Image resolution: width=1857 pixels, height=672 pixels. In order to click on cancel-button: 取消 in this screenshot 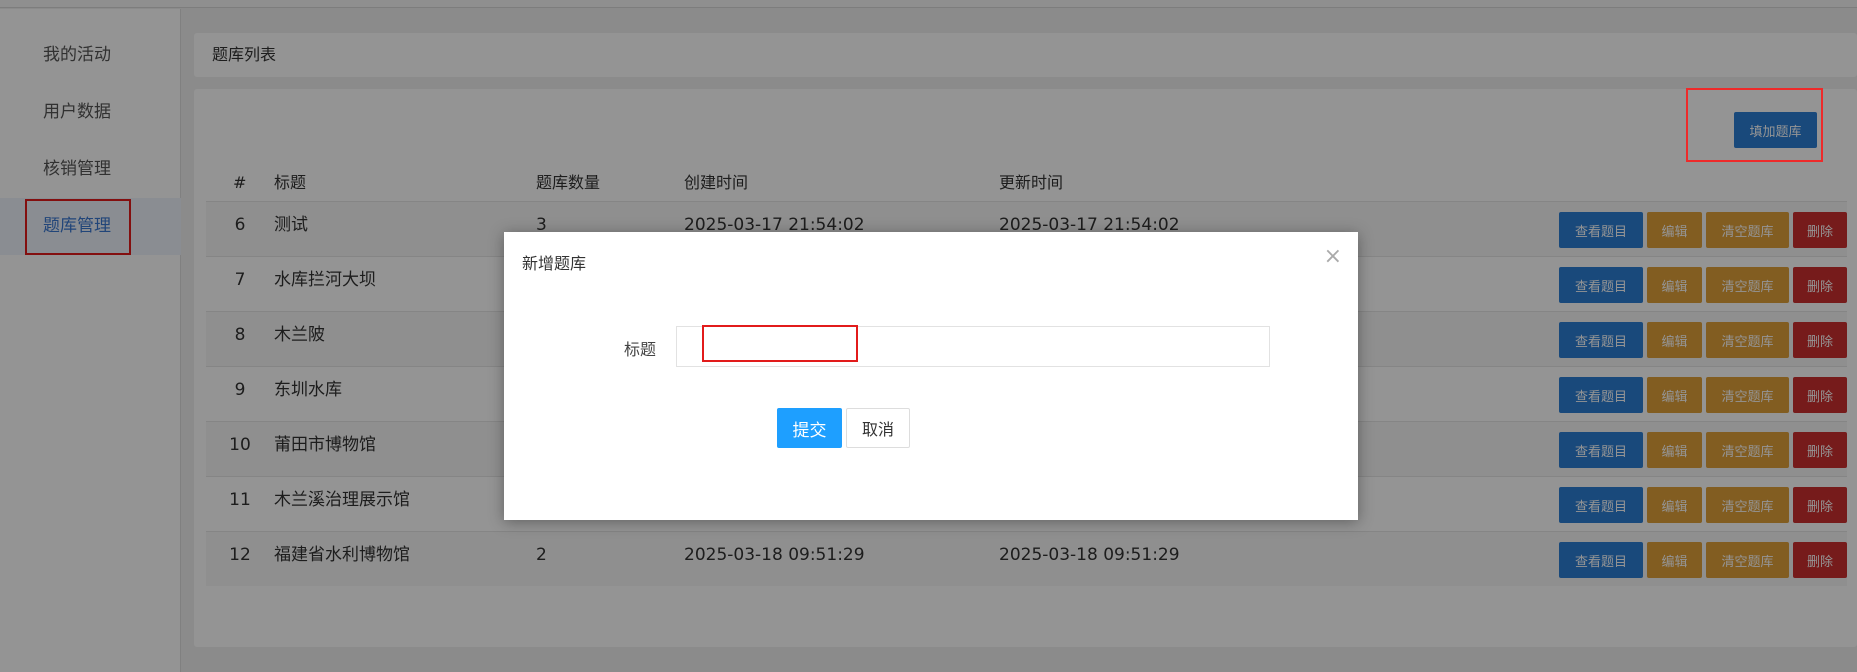, I will do `click(878, 428)`.